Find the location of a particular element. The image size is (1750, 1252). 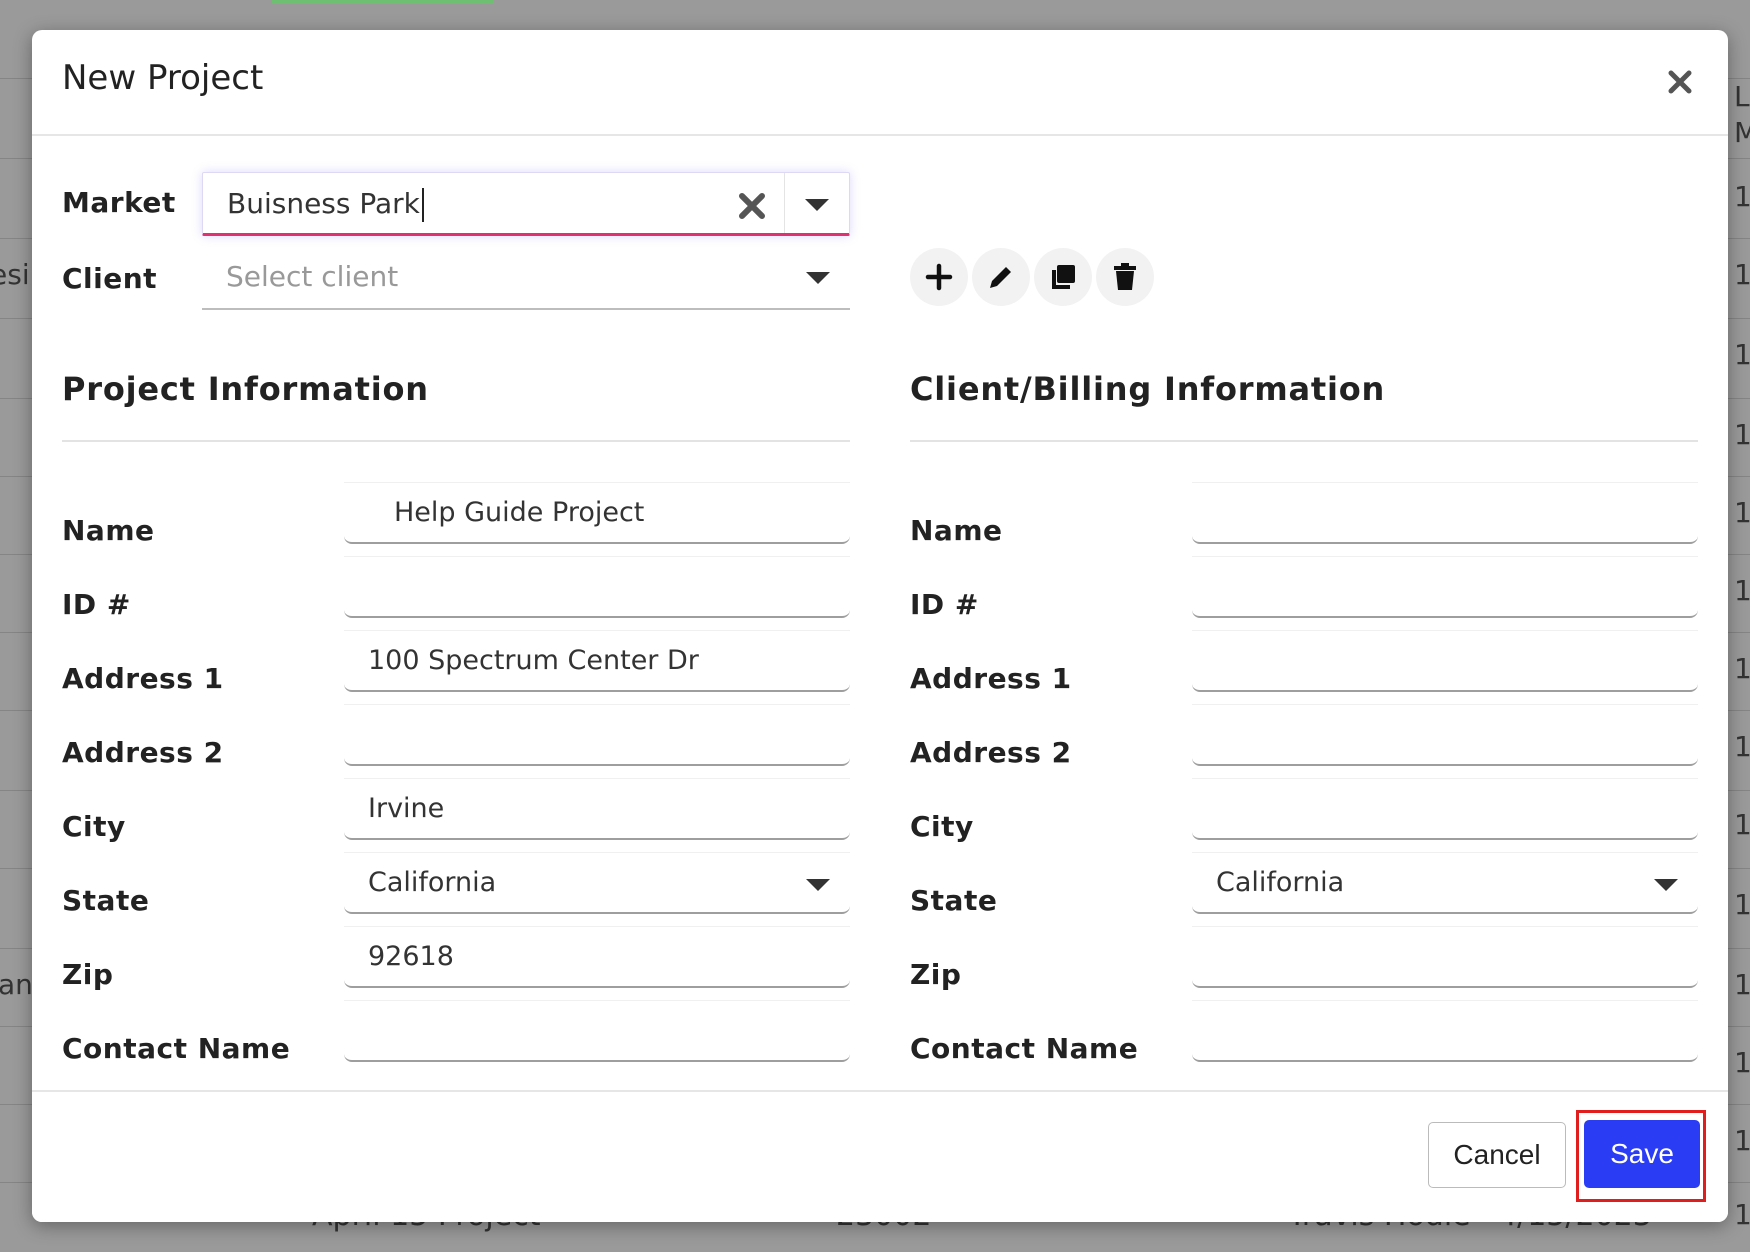

trash-icon is located at coordinates (1125, 276).